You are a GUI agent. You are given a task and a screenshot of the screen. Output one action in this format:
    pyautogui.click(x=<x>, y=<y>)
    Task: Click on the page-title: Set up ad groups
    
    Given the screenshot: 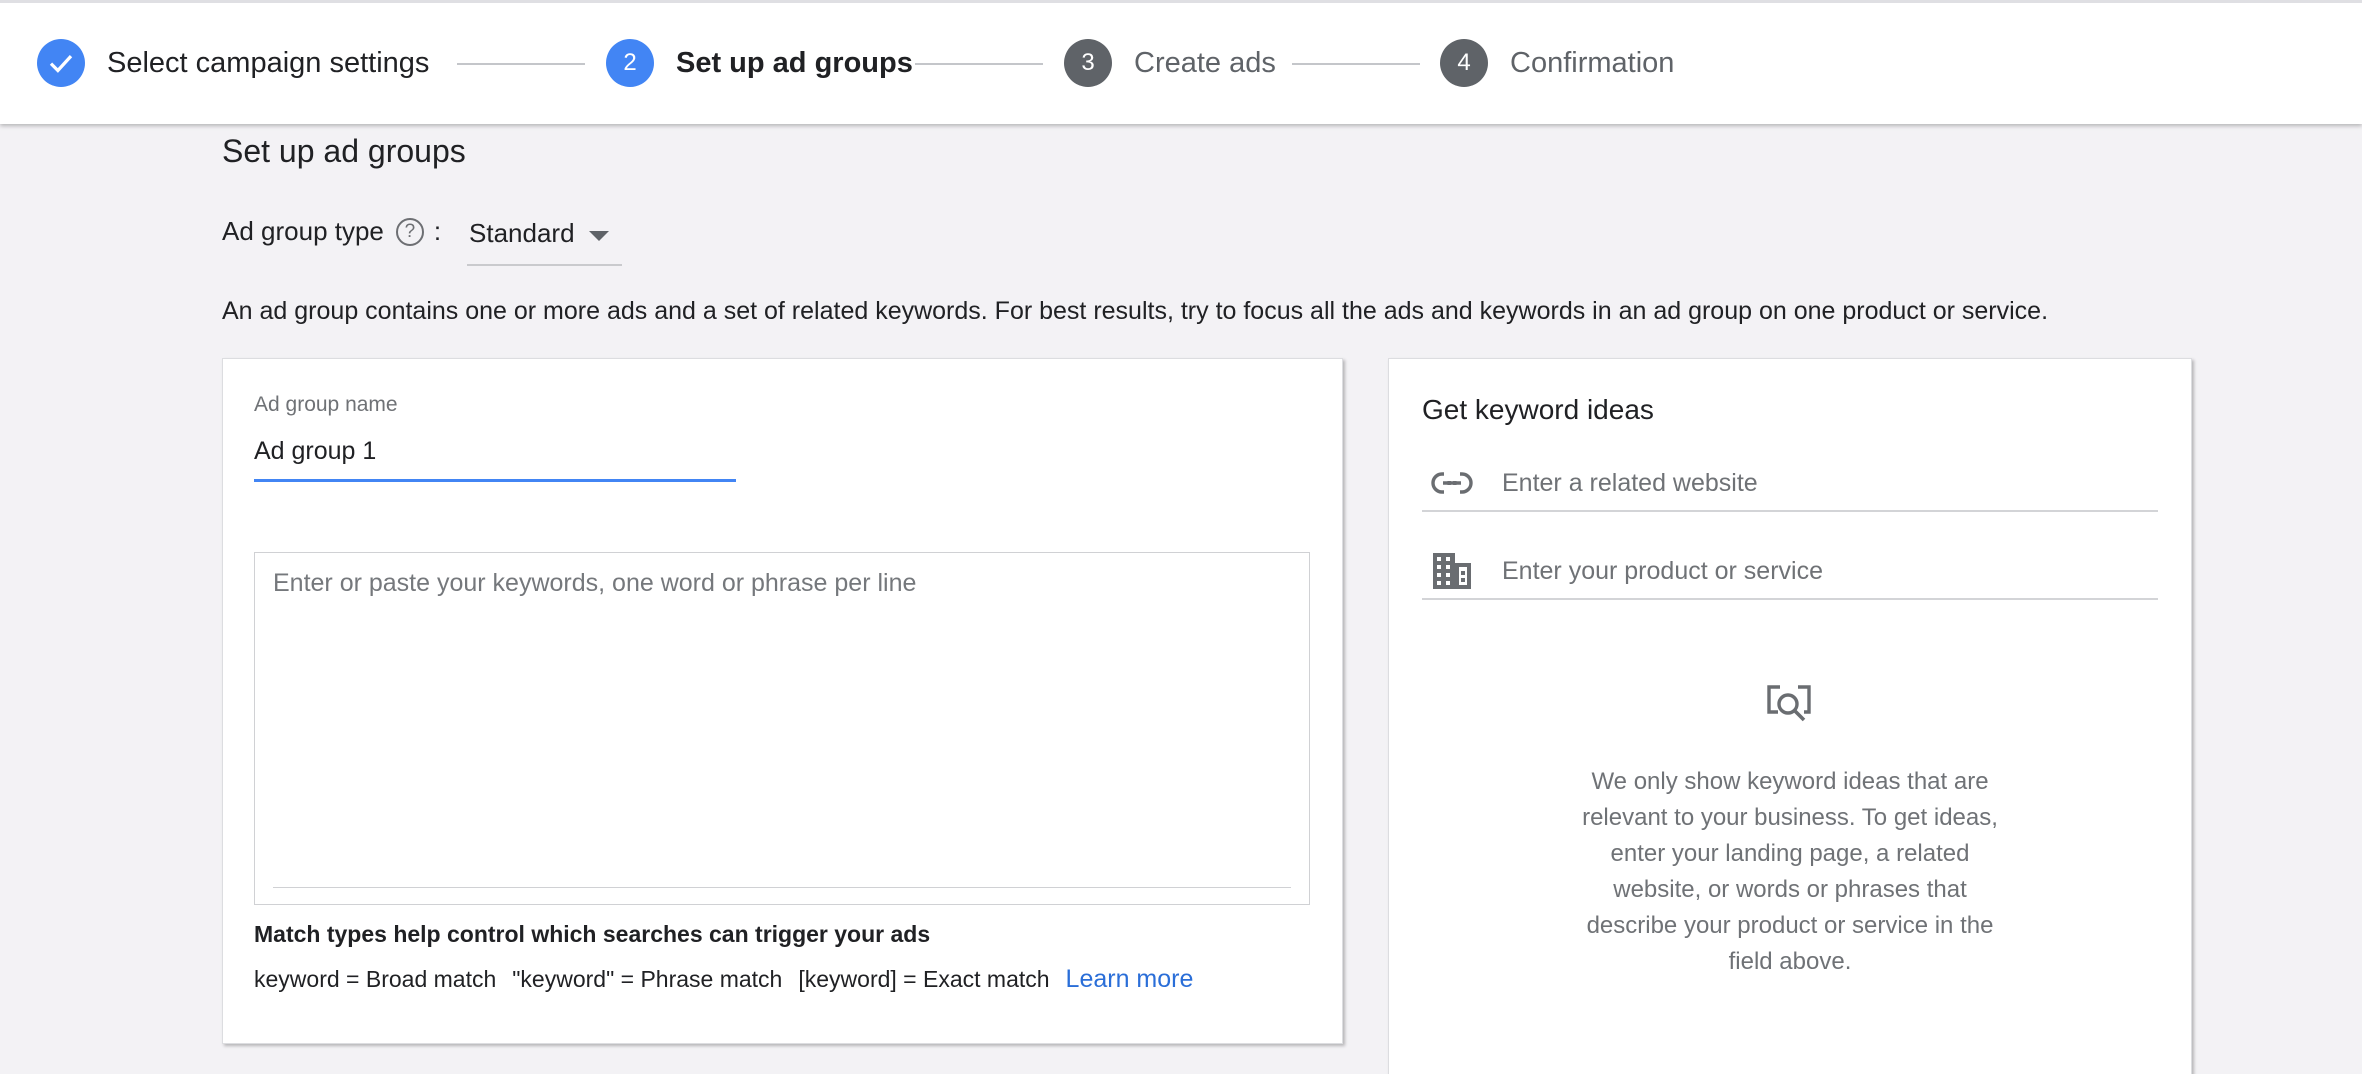 What is the action you would take?
    pyautogui.click(x=344, y=151)
    